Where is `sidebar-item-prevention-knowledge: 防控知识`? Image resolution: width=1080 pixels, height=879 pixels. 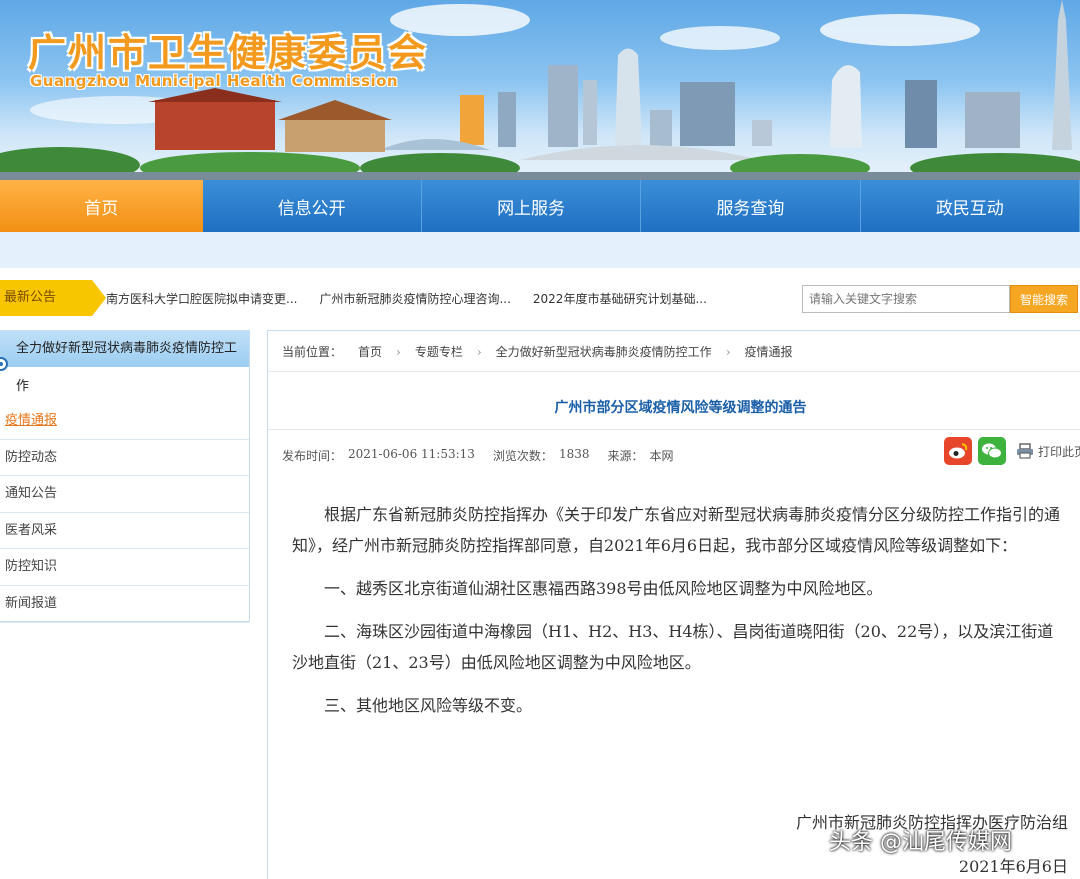 sidebar-item-prevention-knowledge: 防控知识 is located at coordinates (124, 567).